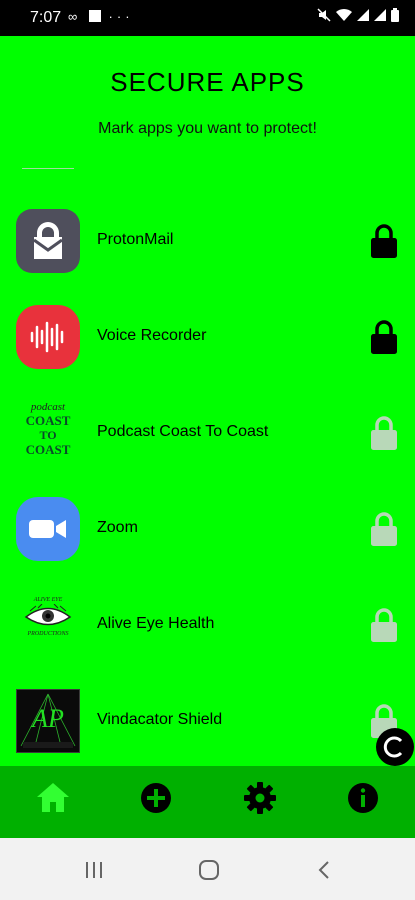 Image resolution: width=415 pixels, height=900 pixels. I want to click on system-nav-bar, so click(207, 869).